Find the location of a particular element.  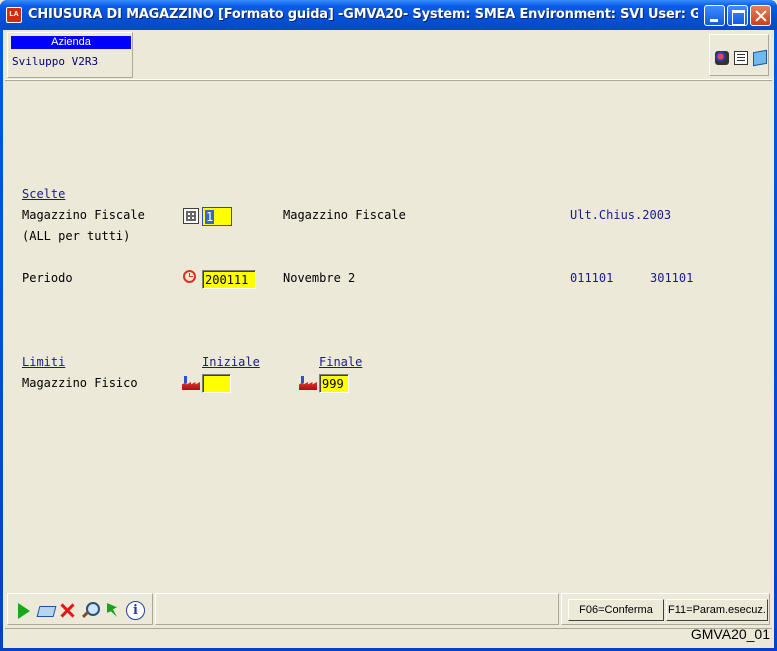

f11-params-button: F11=Param.esecuz. is located at coordinates (717, 610).